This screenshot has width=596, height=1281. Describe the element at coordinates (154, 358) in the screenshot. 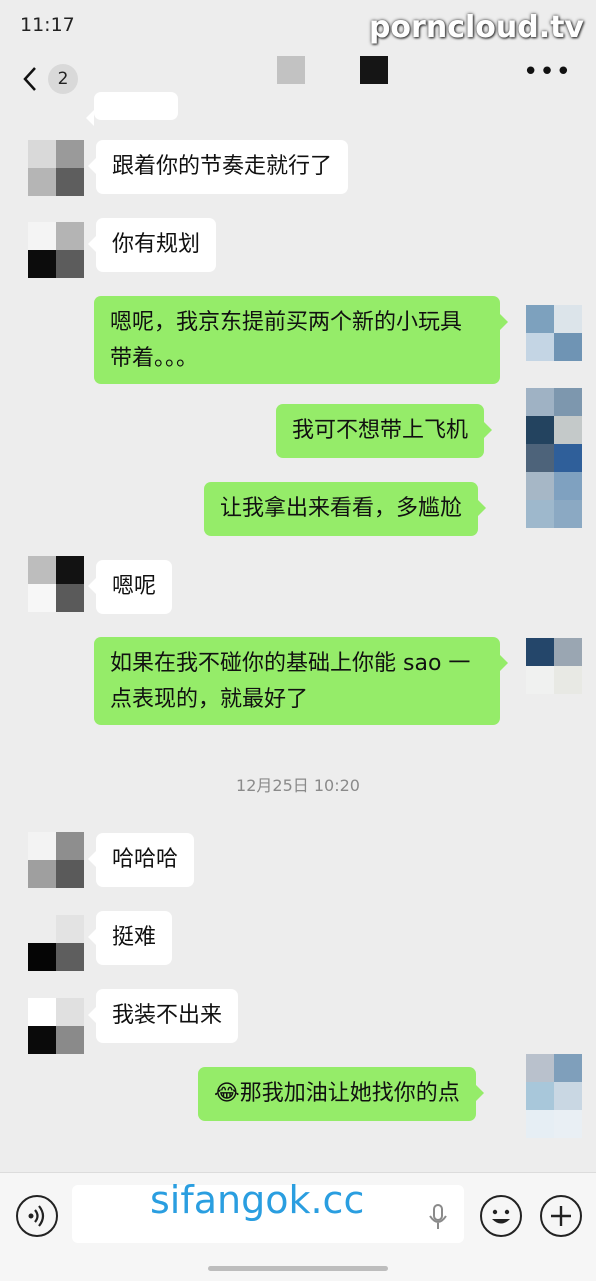

I see `message-text-line: 带着。。。` at that location.